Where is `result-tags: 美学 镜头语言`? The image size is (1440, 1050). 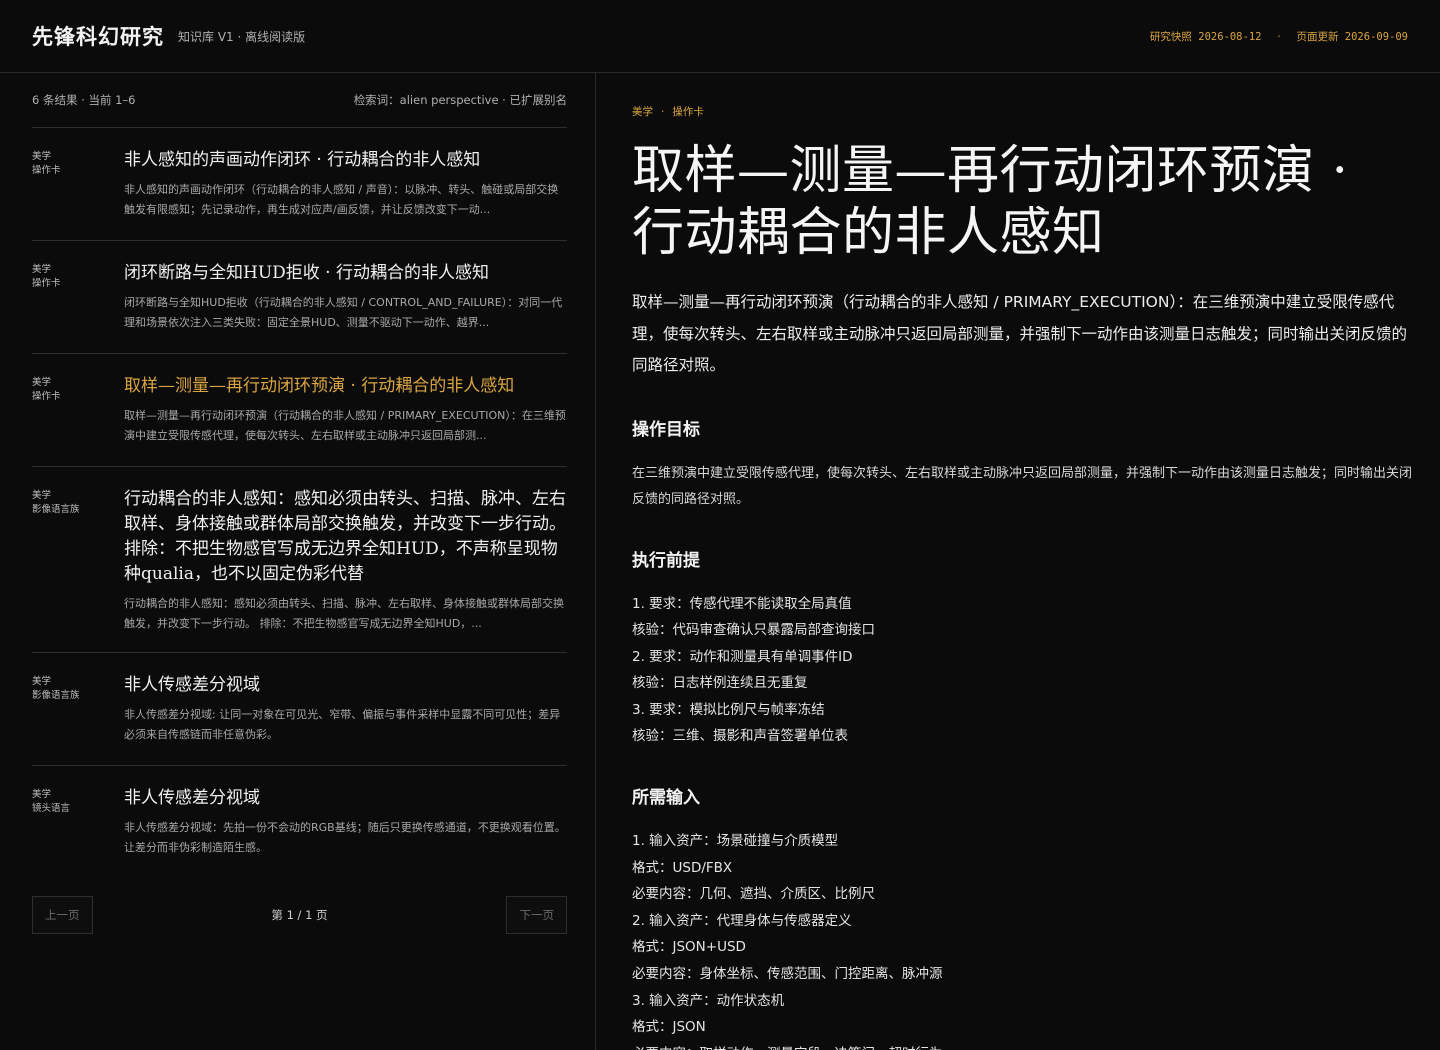
result-tags: 美学 镜头语言 is located at coordinates (78, 832).